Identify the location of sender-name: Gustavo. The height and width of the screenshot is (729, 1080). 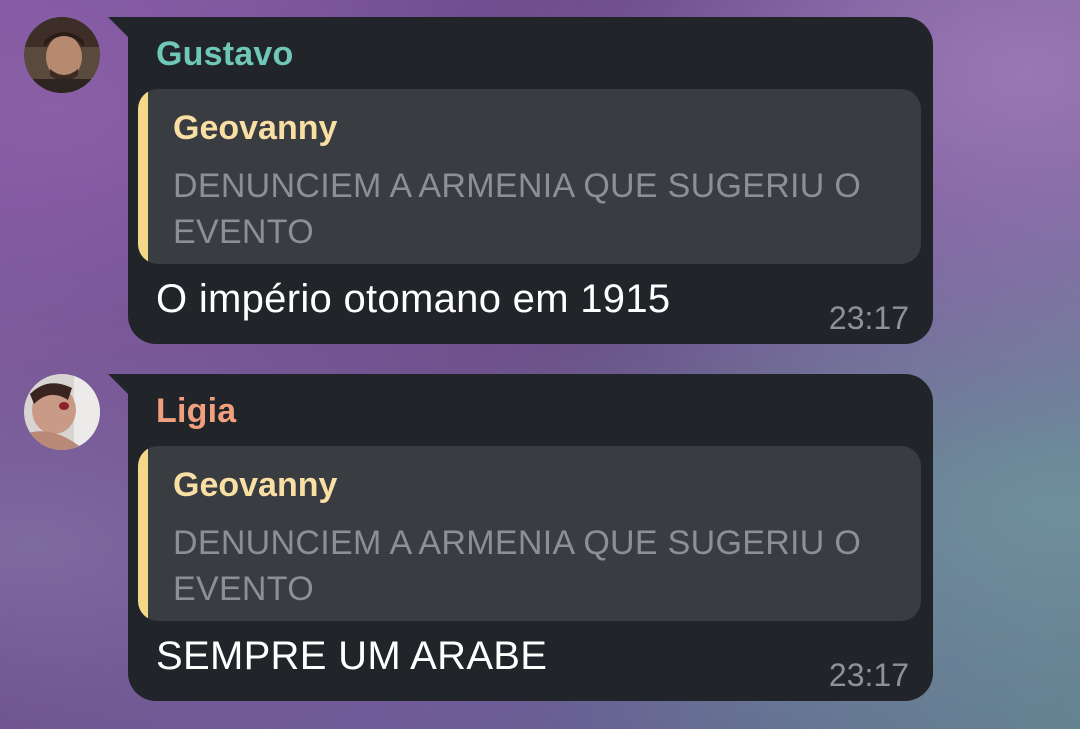
(224, 54).